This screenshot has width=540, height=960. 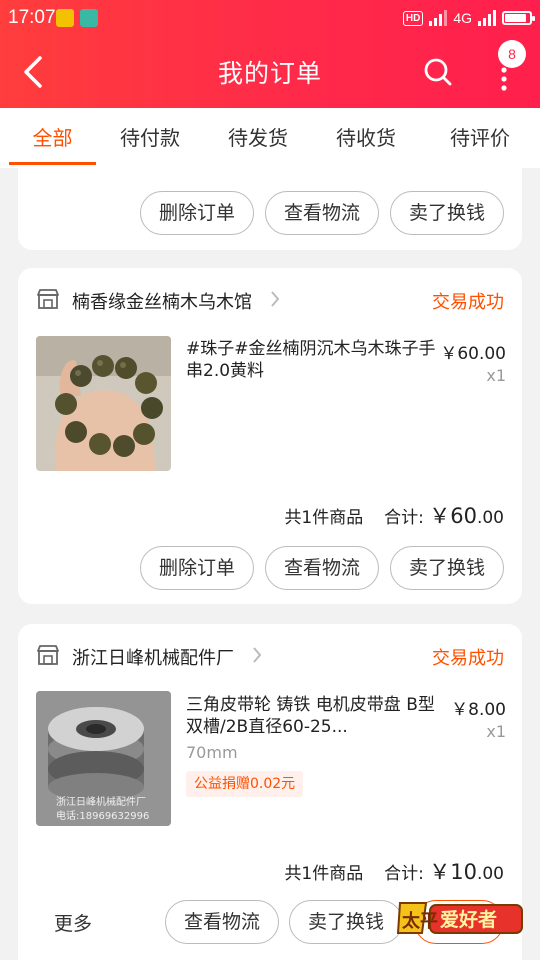 I want to click on status-right: HD 4G, so click(x=468, y=18).